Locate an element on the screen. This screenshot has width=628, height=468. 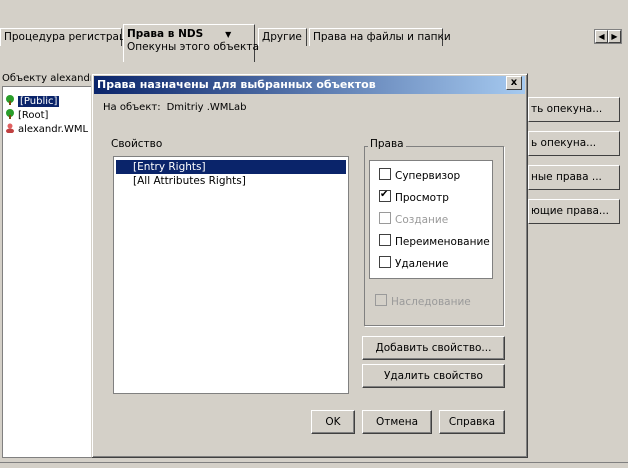
scroll-left-icon: ◀ is located at coordinates (601, 36).